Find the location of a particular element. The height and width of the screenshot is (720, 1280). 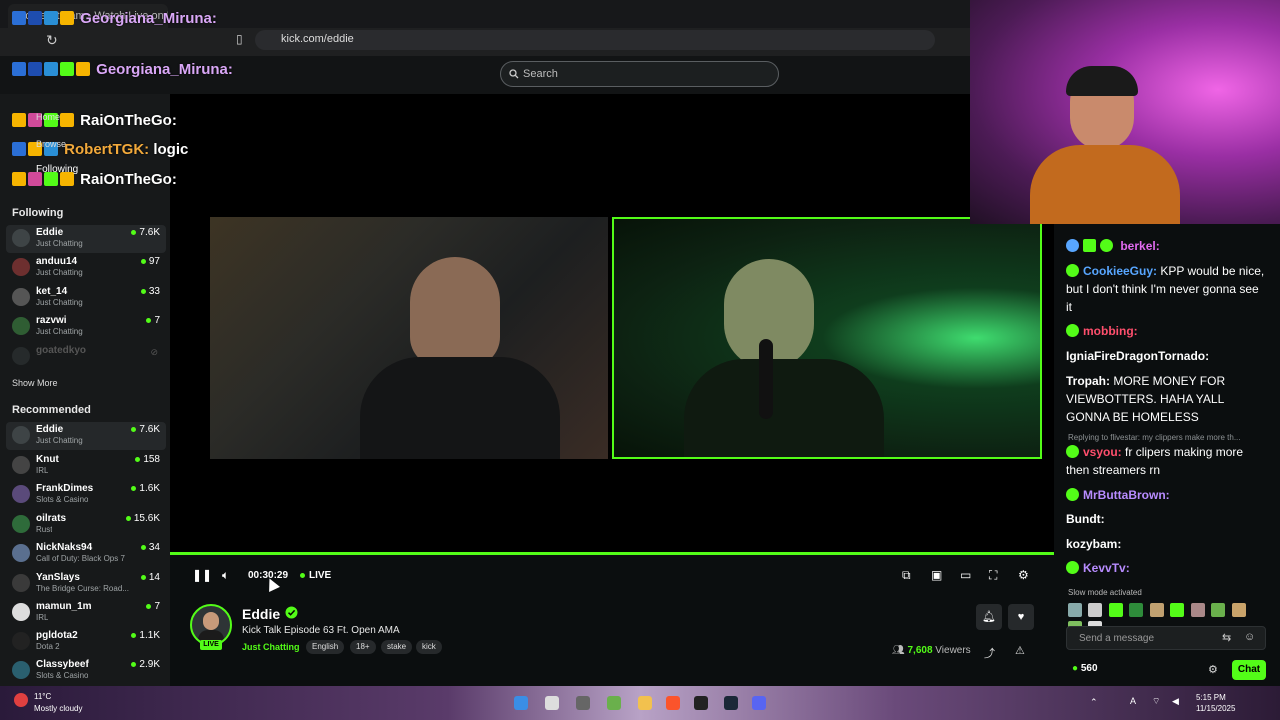

settings-icon: ⚙ is located at coordinates (1023, 575).